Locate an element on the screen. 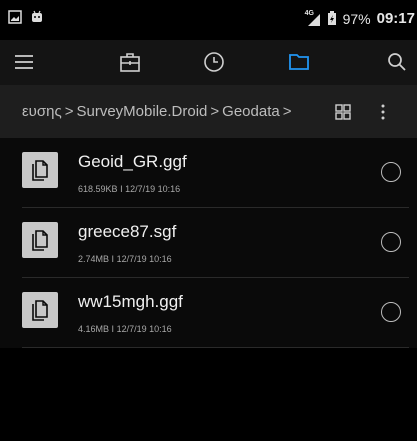 The width and height of the screenshot is (417, 441). clock-time: 09:17 is located at coordinates (395, 18).